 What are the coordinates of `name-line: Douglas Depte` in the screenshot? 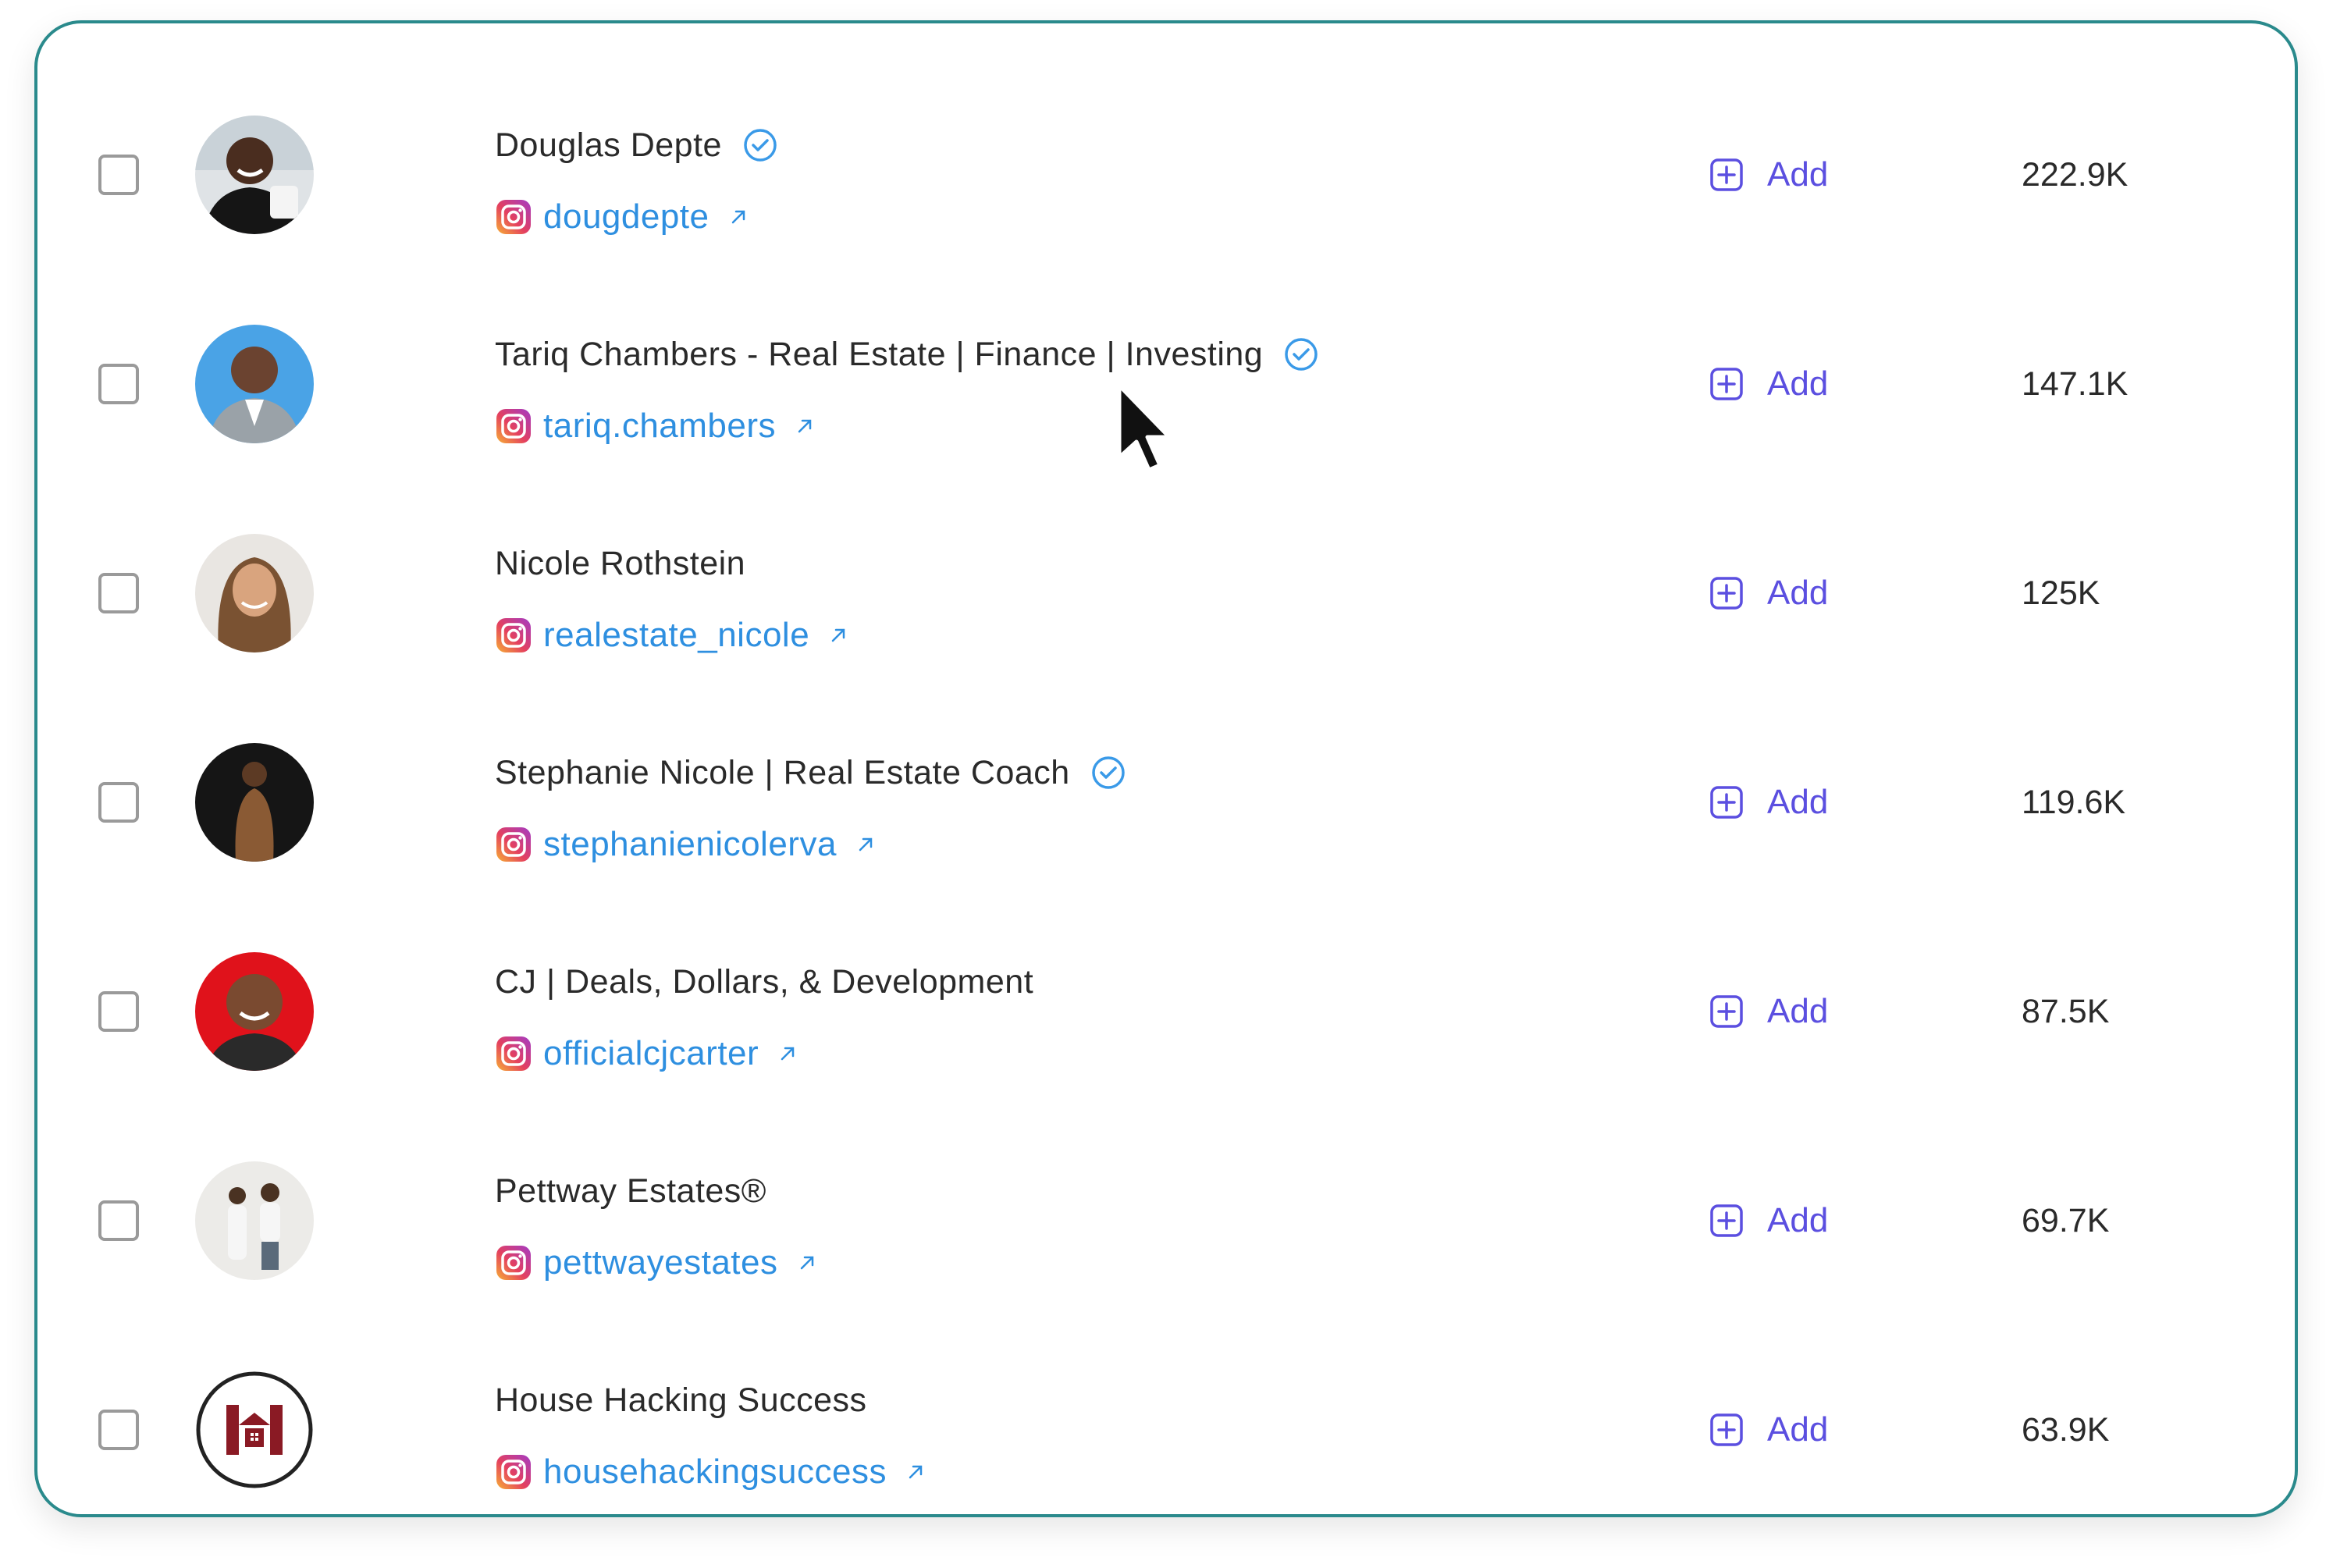 It's located at (636, 145).